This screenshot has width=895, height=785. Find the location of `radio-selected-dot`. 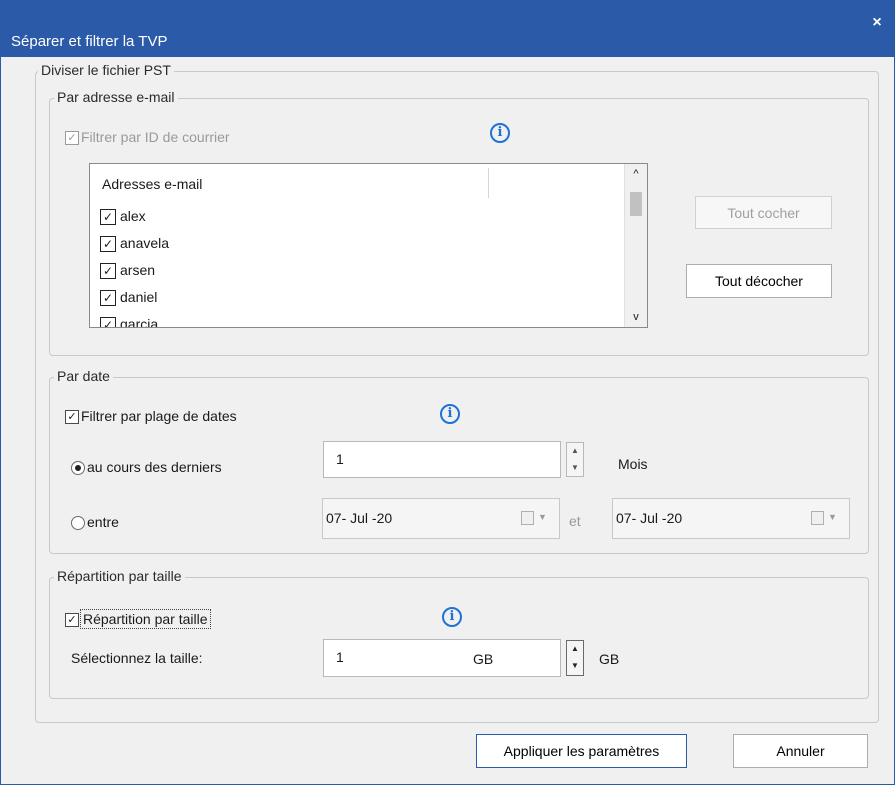

radio-selected-dot is located at coordinates (78, 468).